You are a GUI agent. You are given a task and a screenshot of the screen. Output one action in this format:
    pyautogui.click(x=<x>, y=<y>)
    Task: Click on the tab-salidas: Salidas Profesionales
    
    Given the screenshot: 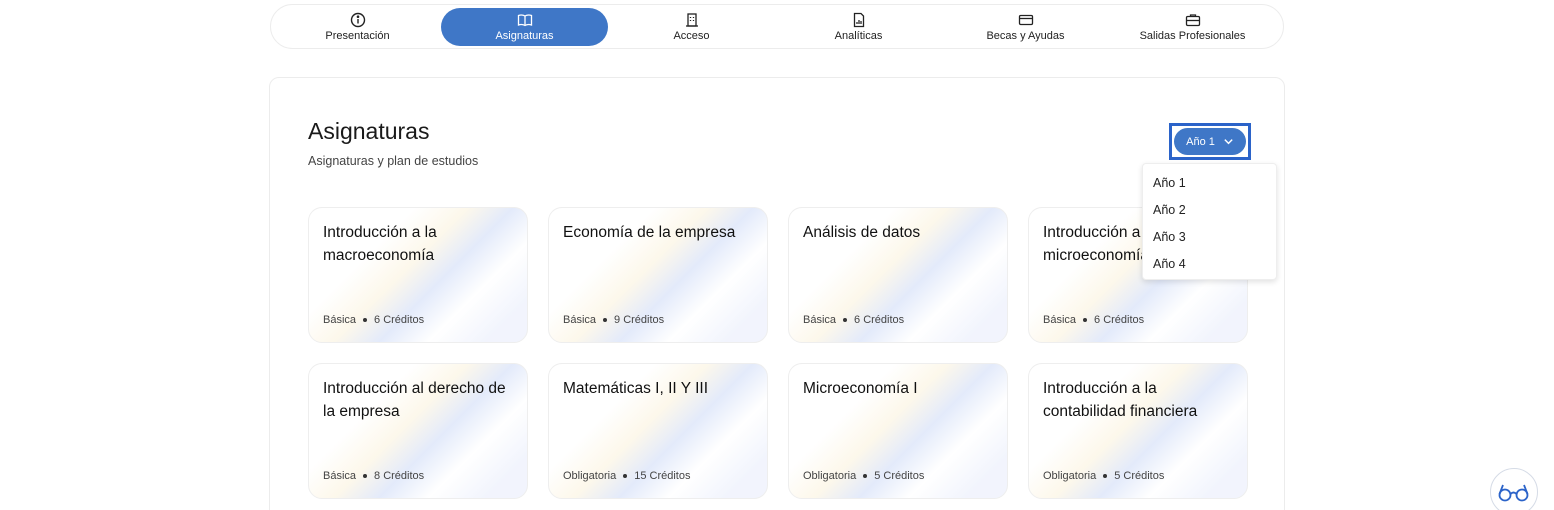 What is the action you would take?
    pyautogui.click(x=1192, y=27)
    